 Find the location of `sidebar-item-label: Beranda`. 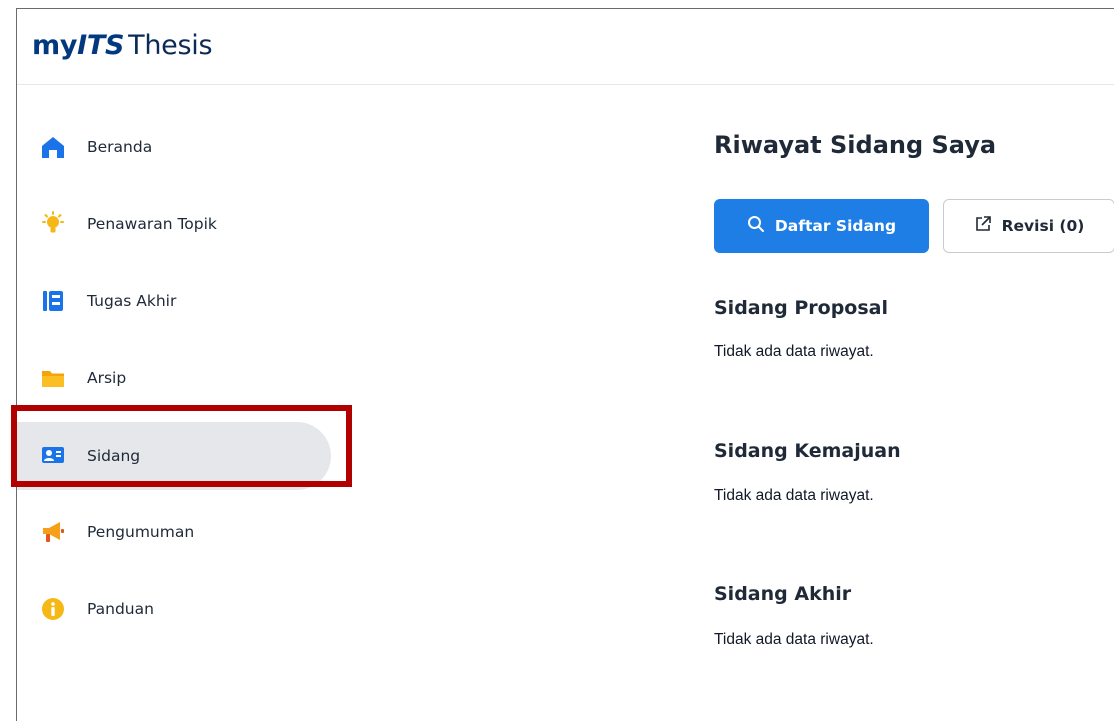

sidebar-item-label: Beranda is located at coordinates (120, 147).